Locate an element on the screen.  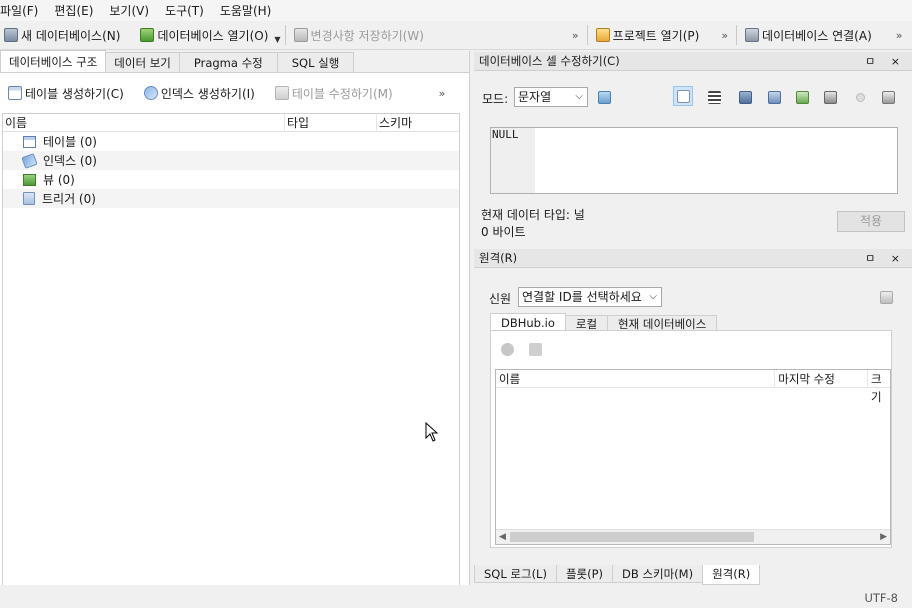
tree-item-label: 테이블 (0) is located at coordinates (70, 142).